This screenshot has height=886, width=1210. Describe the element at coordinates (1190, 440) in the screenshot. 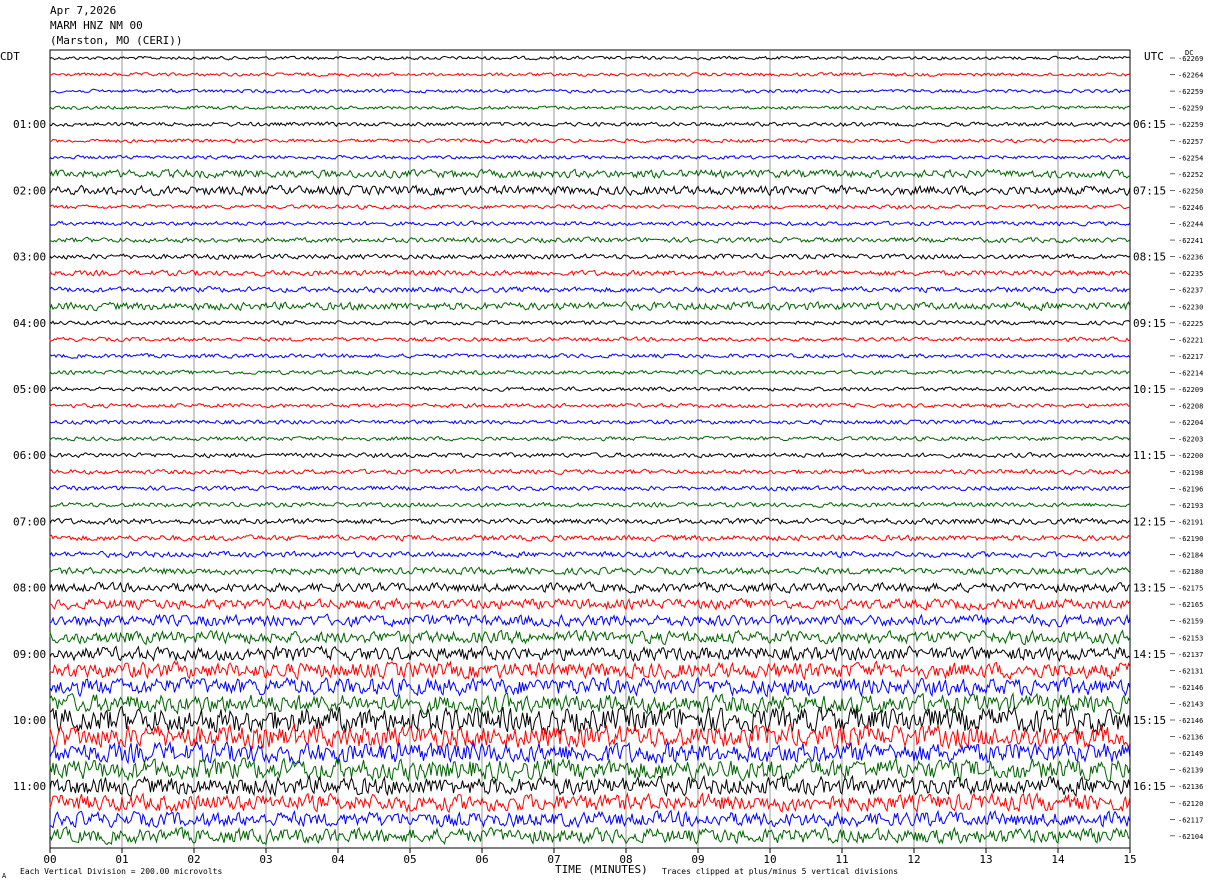

I see `dc-offset-label: -62203` at that location.